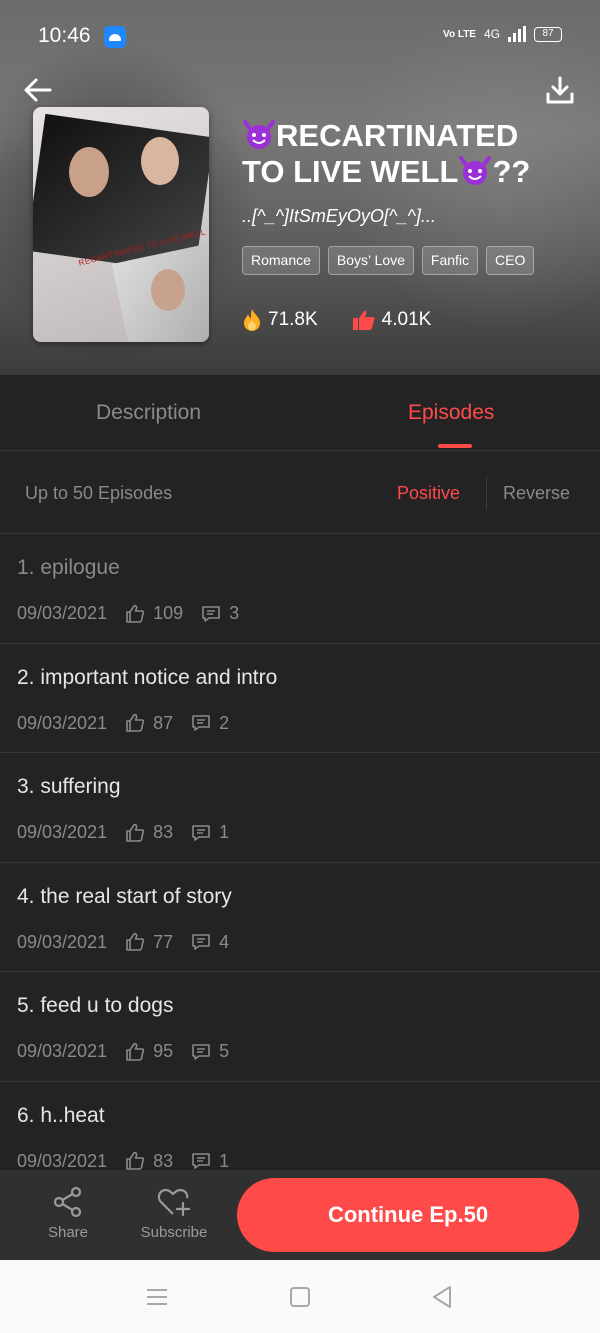 The width and height of the screenshot is (600, 1333). What do you see at coordinates (502, 34) in the screenshot?
I see `system-indicators: Vo LTE 4G 87` at bounding box center [502, 34].